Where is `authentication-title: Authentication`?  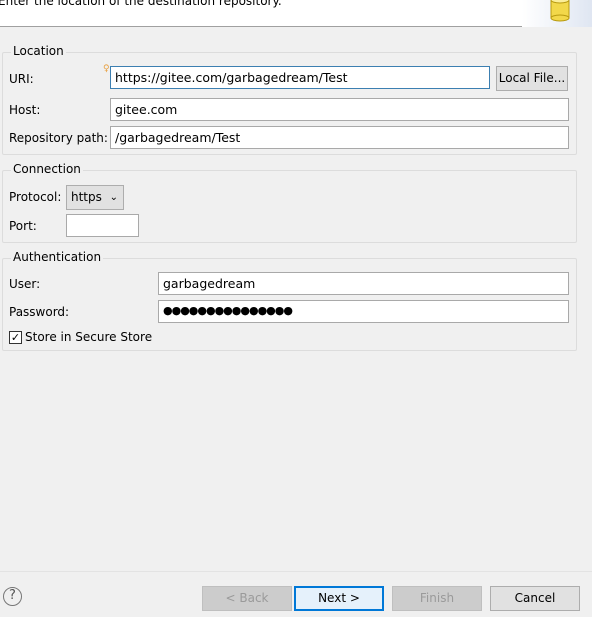 authentication-title: Authentication is located at coordinates (57, 257).